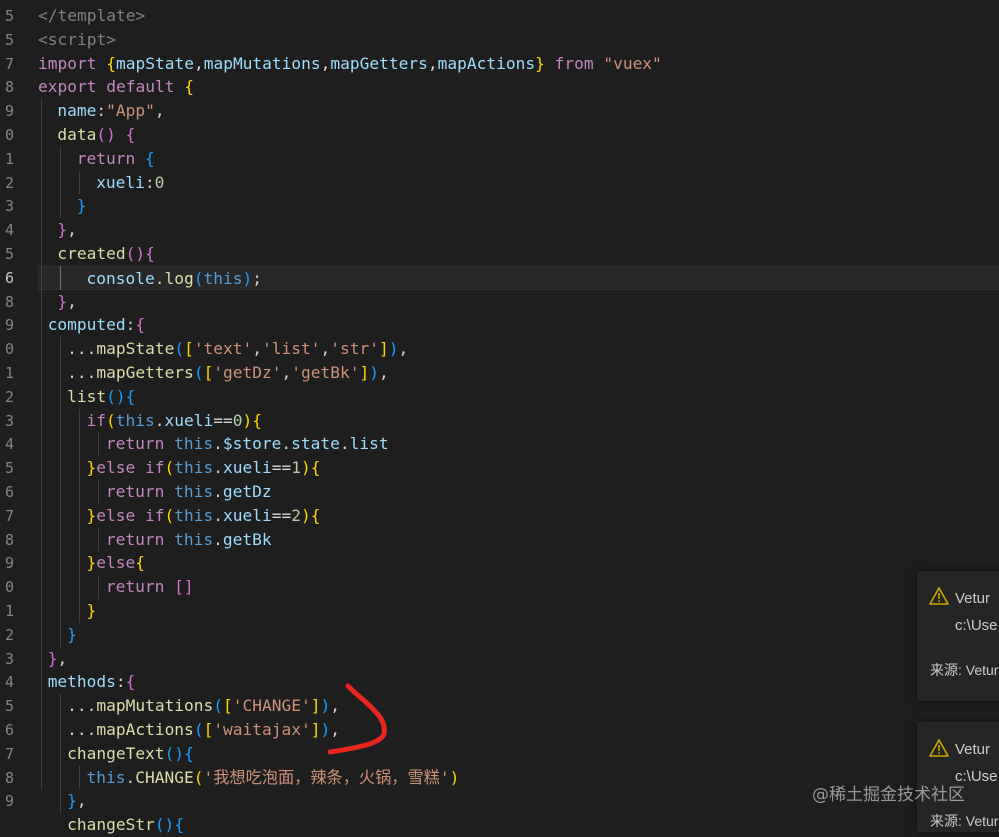 Image resolution: width=999 pixels, height=837 pixels. I want to click on watermark: @稀土掘金技术社区, so click(888, 795).